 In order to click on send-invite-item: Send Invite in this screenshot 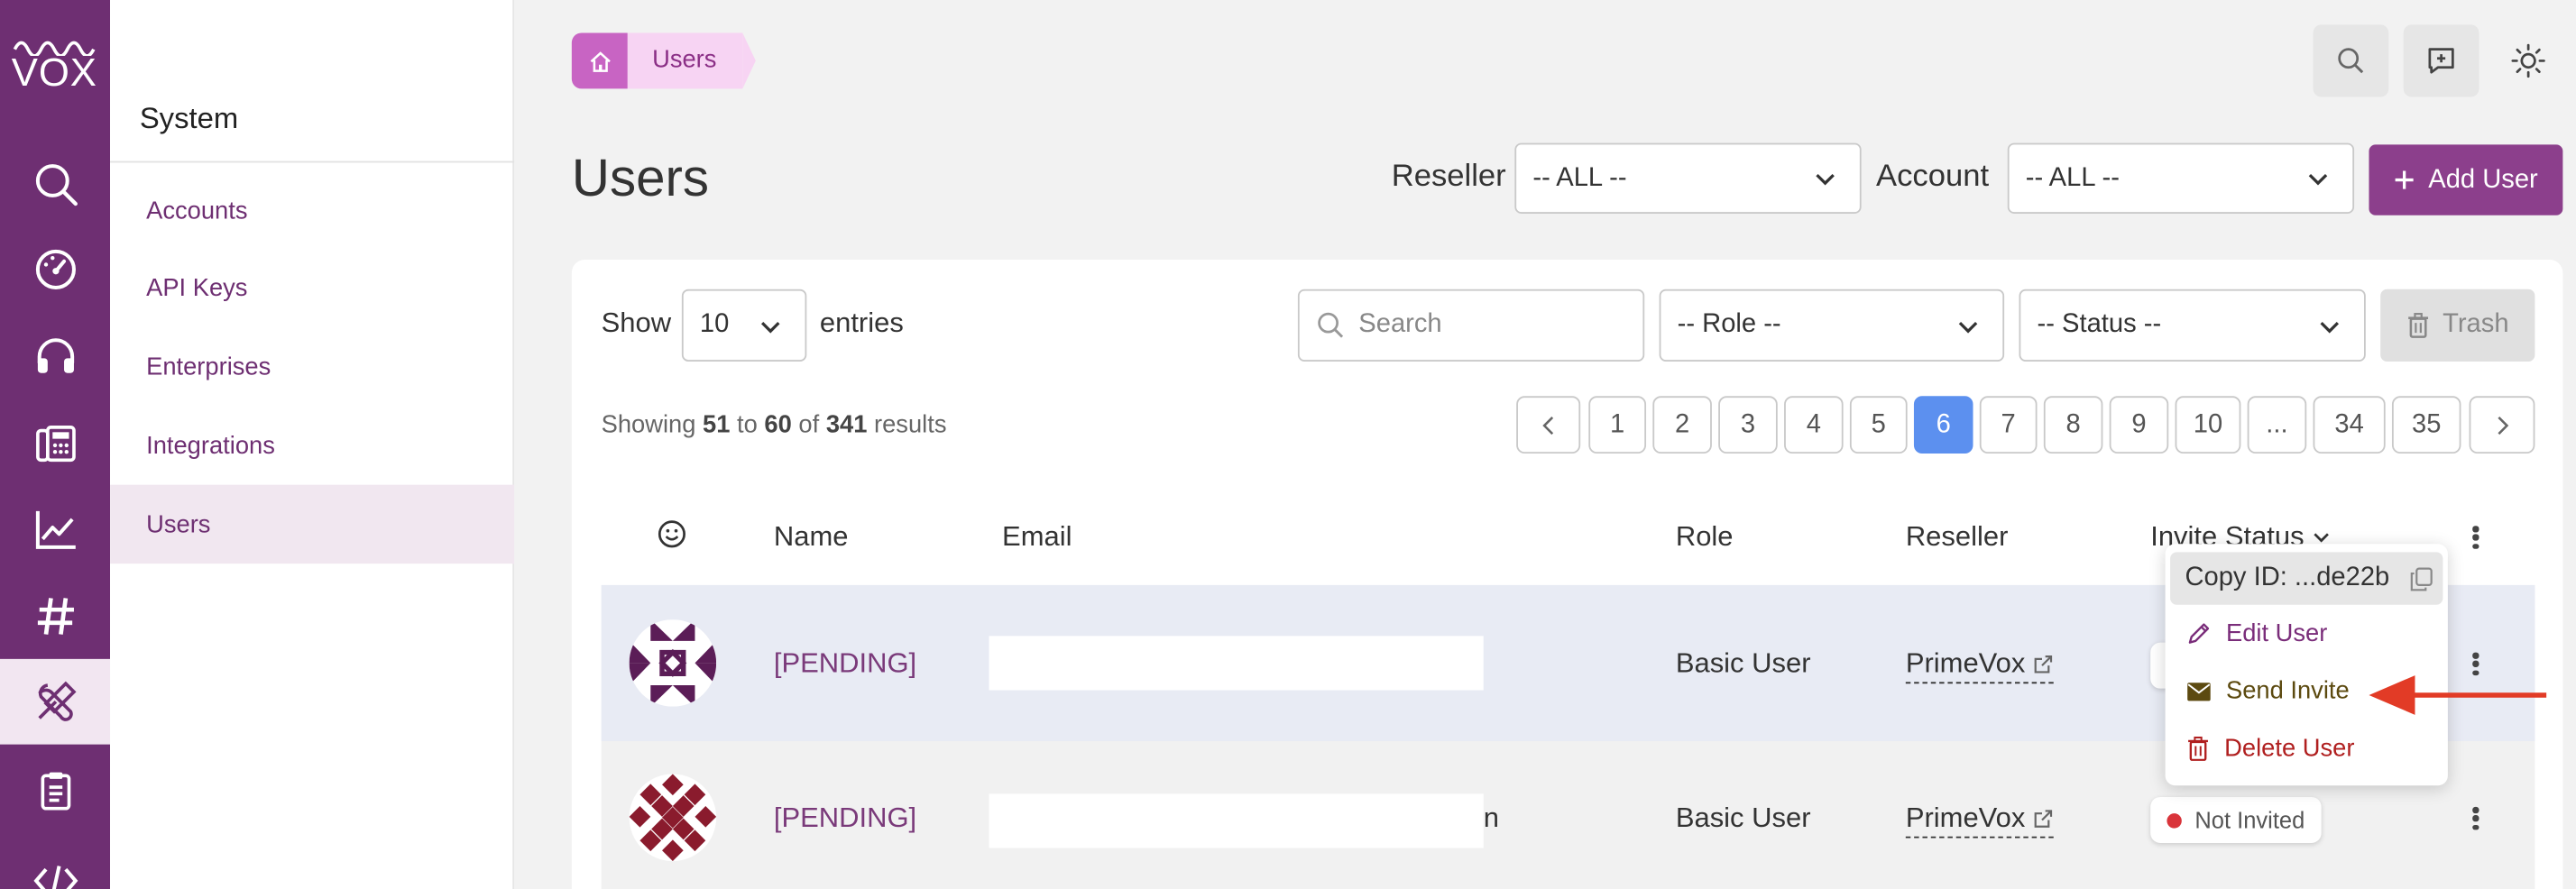, I will do `click(2268, 690)`.